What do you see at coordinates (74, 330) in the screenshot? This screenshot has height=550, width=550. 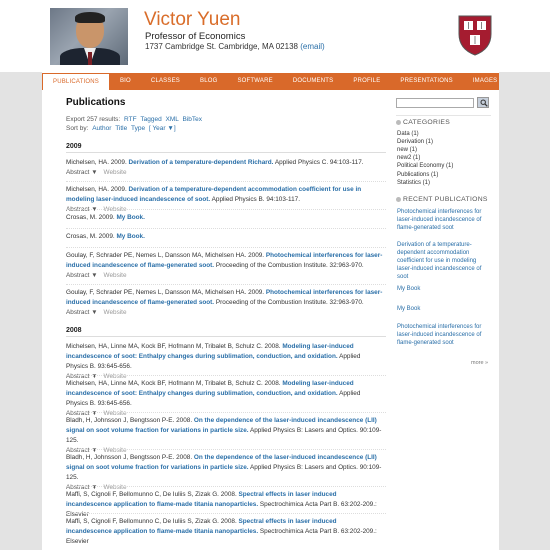 I see `year-heading-2008: 2008` at bounding box center [74, 330].